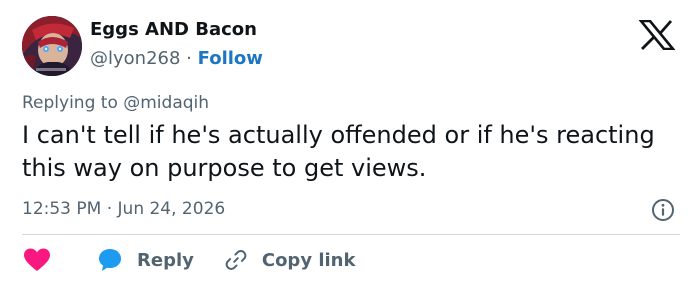 This screenshot has height=287, width=700. I want to click on reply-label: Reply, so click(165, 260).